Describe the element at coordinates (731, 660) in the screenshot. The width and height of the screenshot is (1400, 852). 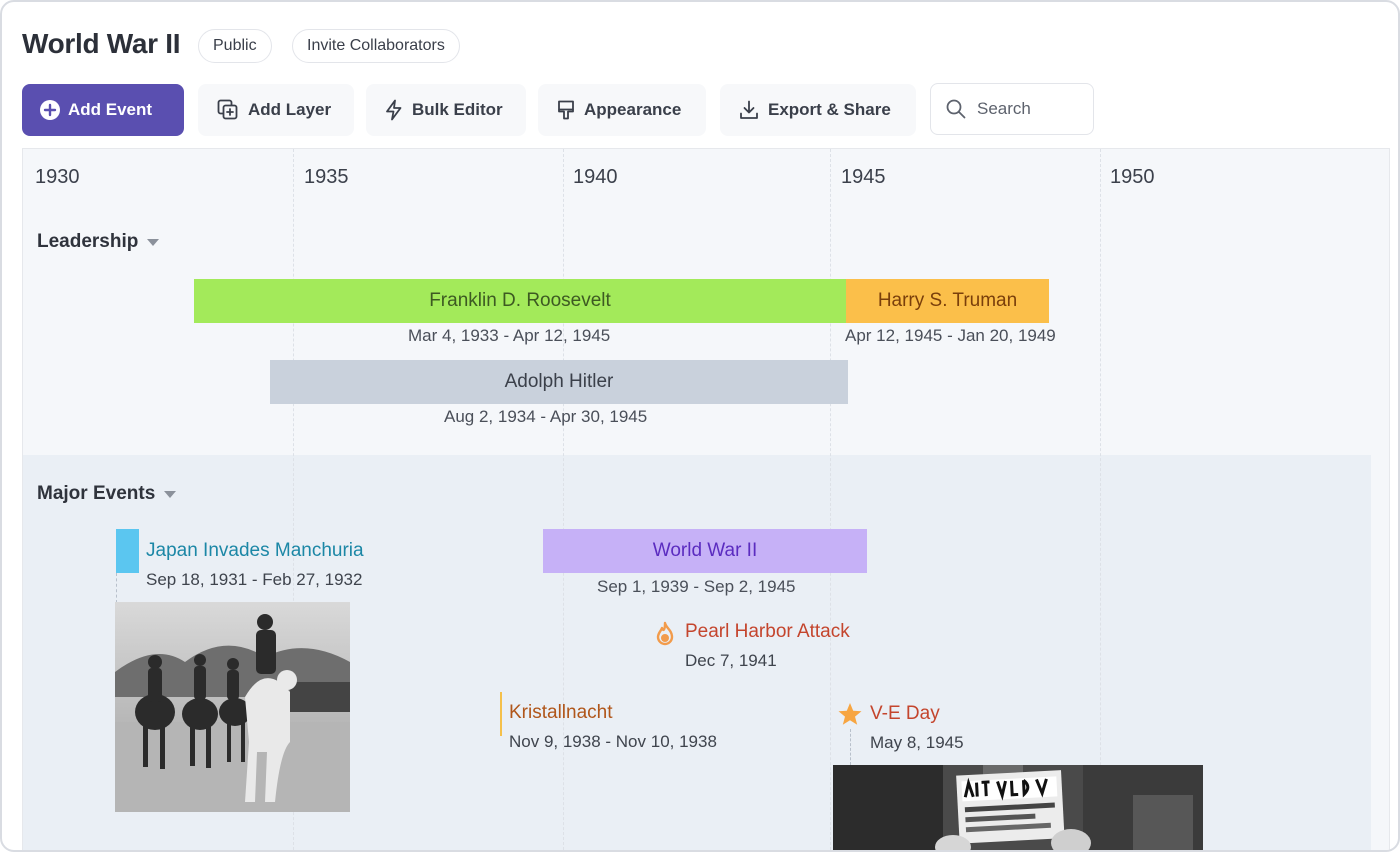
I see `event-dates-pearl-harbor: Dec 7, 1941` at that location.